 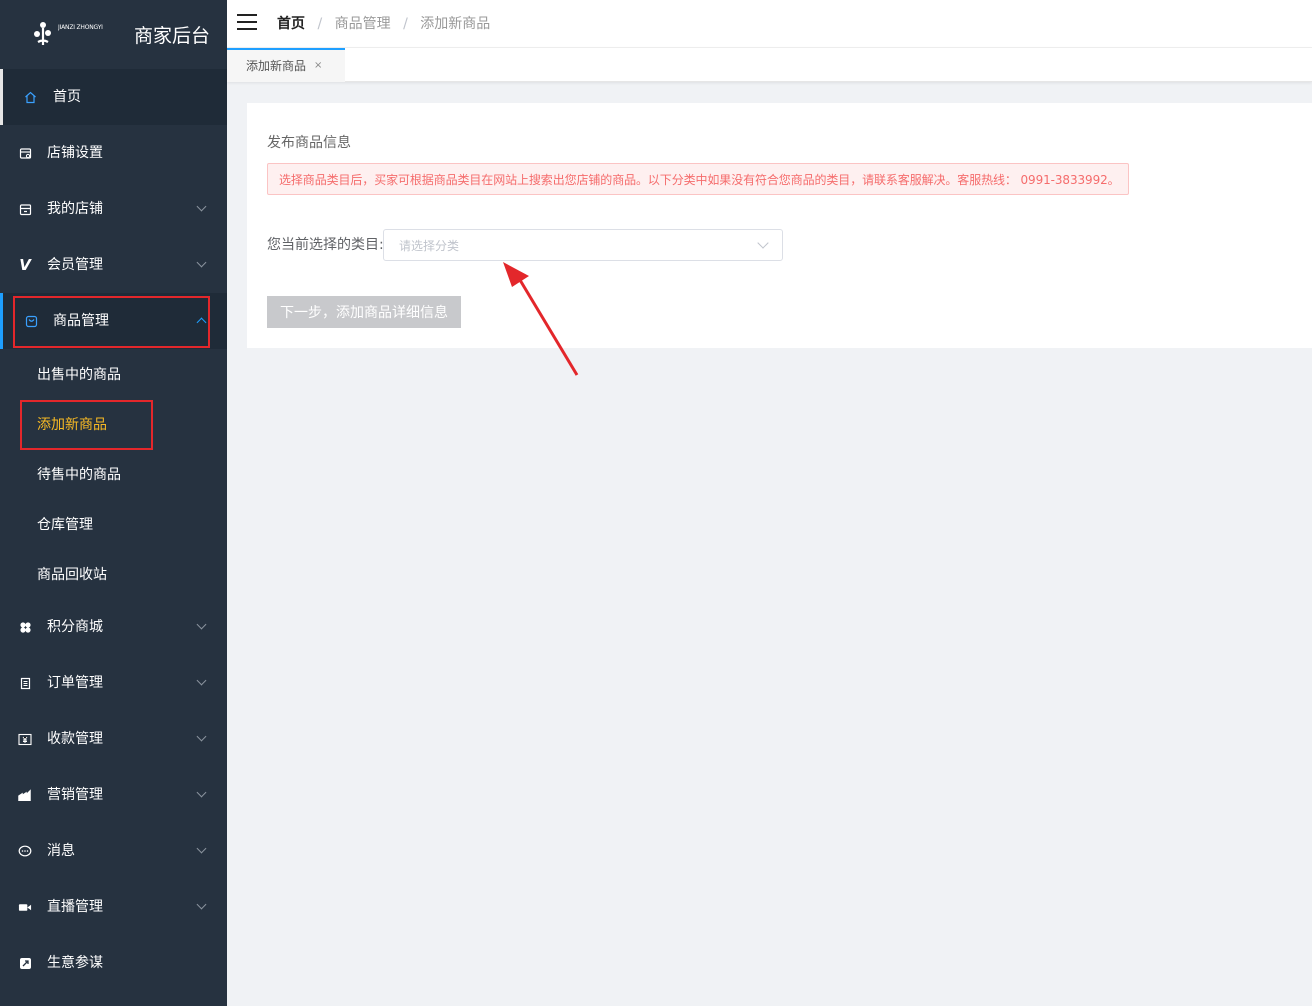 I want to click on sidebar-subitem-label: 待售中的商品, so click(x=79, y=475).